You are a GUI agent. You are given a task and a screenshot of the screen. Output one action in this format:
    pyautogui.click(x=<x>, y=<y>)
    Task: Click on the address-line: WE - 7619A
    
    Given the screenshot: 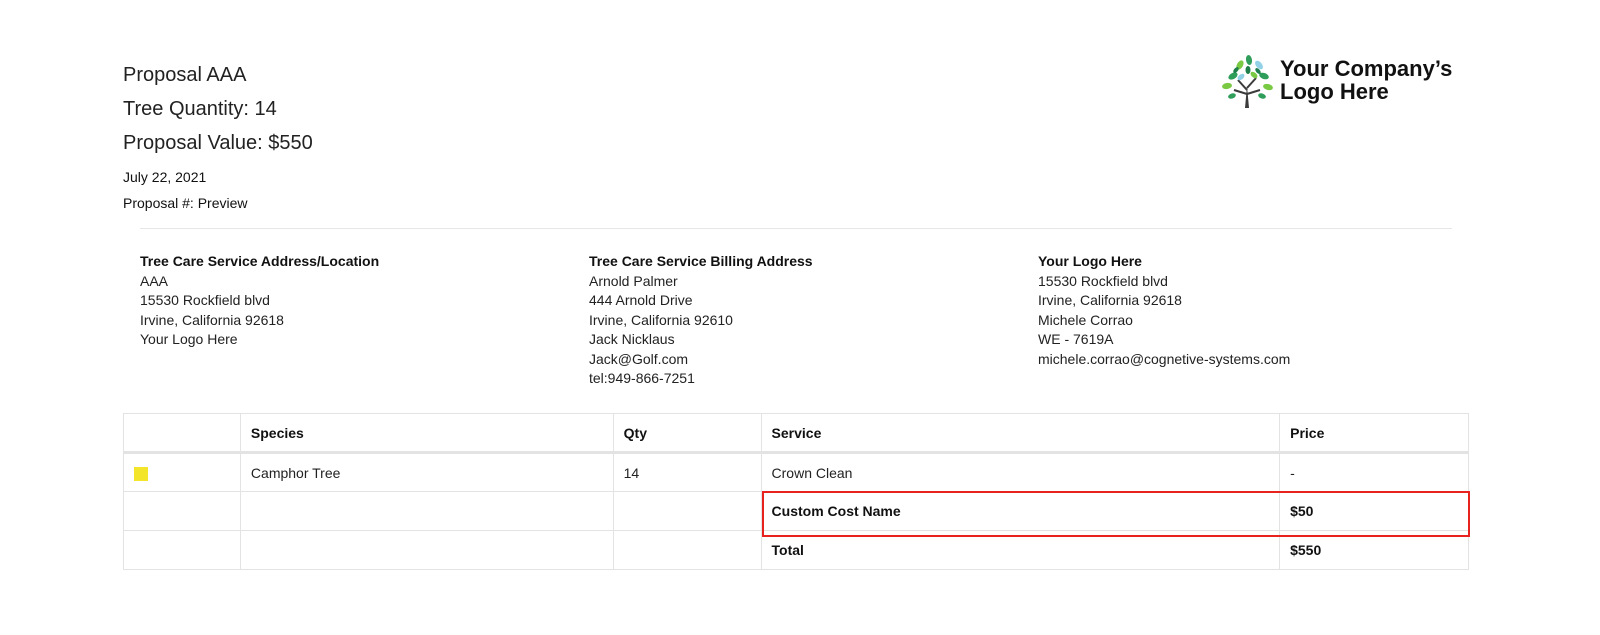 What is the action you would take?
    pyautogui.click(x=1076, y=339)
    